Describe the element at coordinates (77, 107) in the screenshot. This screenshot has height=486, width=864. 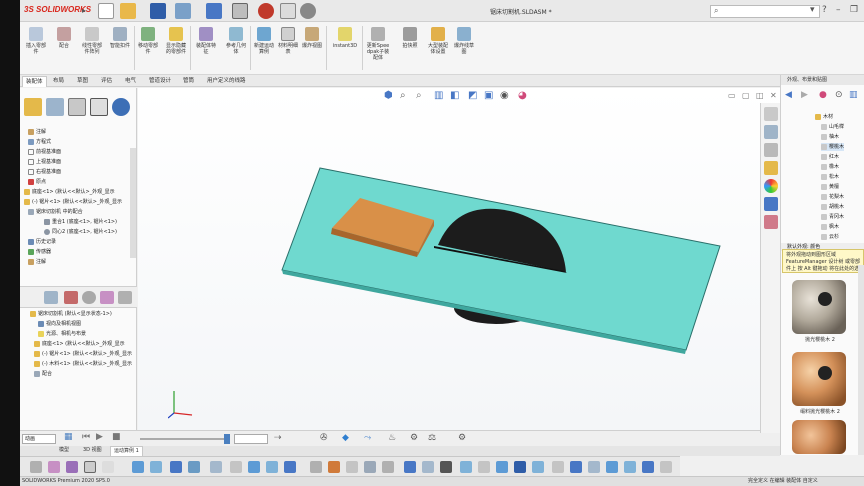
I see `configuration-manager-tab-icon` at that location.